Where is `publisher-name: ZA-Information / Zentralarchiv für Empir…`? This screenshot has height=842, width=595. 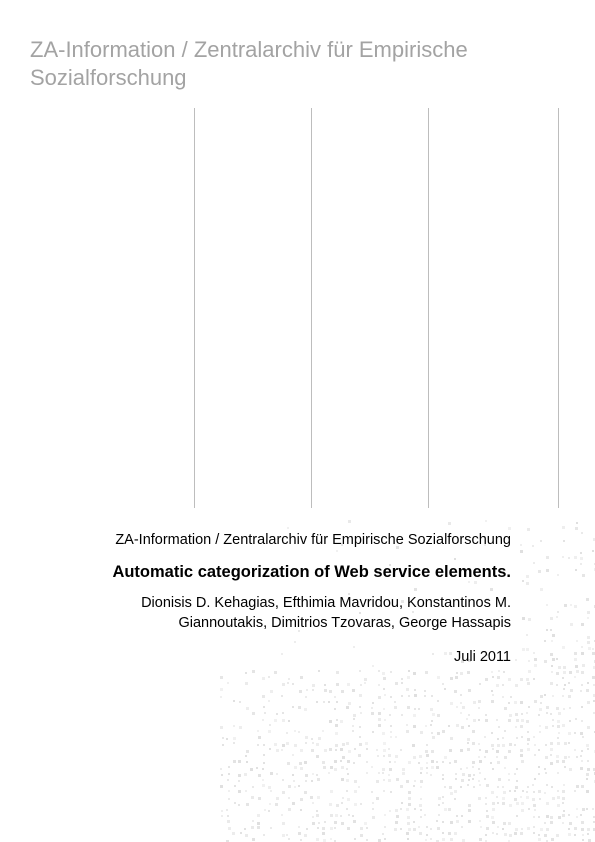
publisher-name: ZA-Information / Zentralarchiv für Empir… is located at coordinates (313, 540).